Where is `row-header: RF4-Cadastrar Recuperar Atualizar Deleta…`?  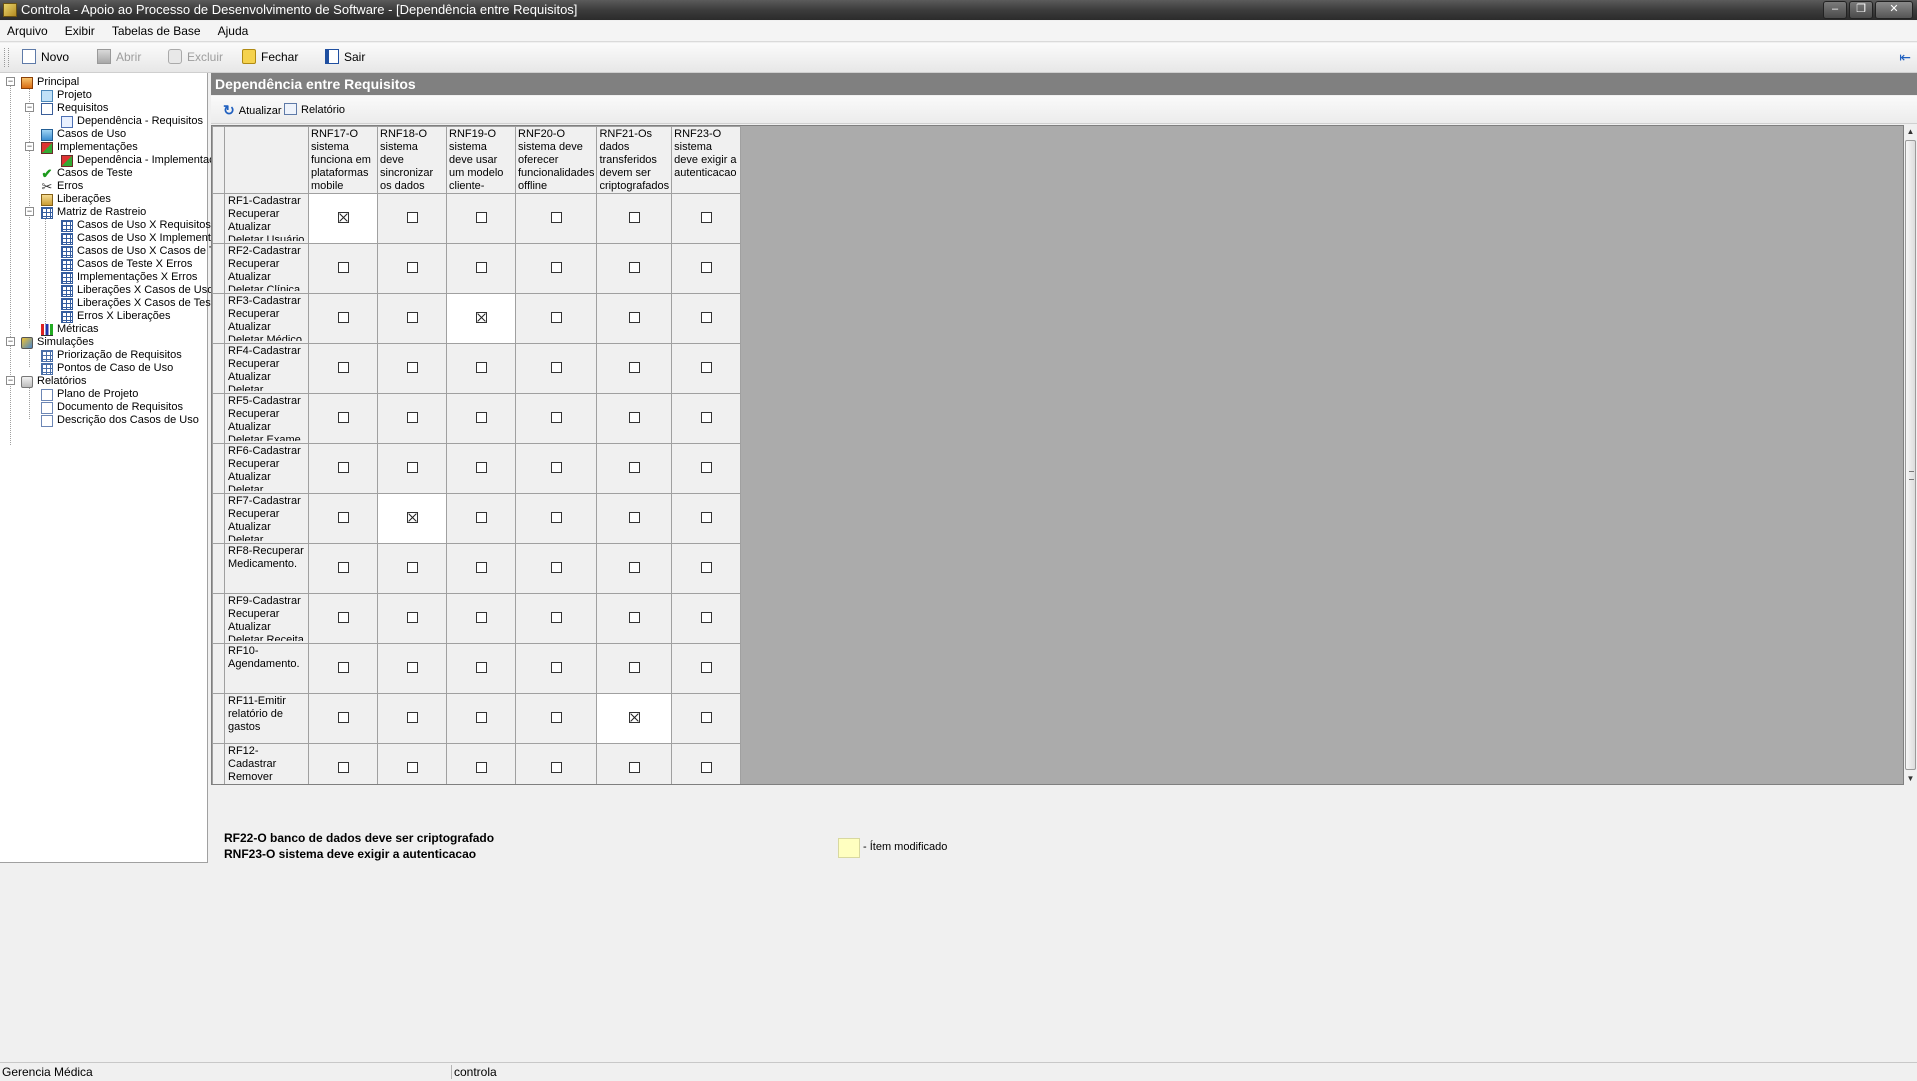
row-header: RF4-Cadastrar Recuperar Atualizar Deleta… is located at coordinates (266, 368).